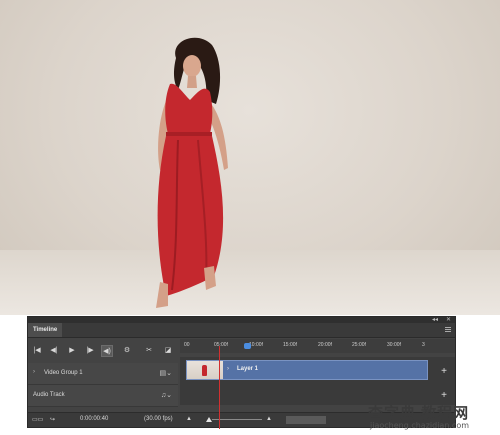  What do you see at coordinates (256, 345) in the screenshot?
I see `ruler-tick: 10:00f` at bounding box center [256, 345].